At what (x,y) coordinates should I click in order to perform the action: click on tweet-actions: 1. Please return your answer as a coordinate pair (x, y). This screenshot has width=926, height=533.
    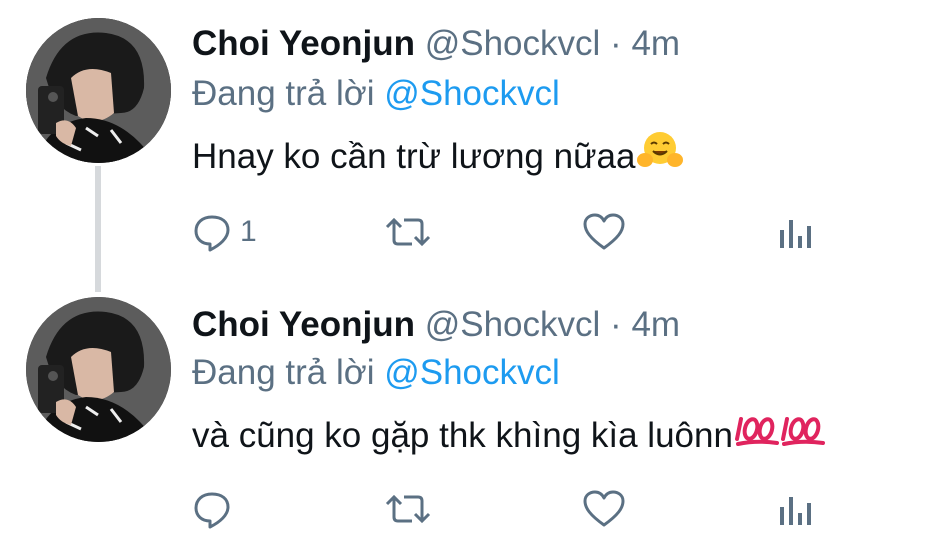
    Looking at the image, I should click on (512, 232).